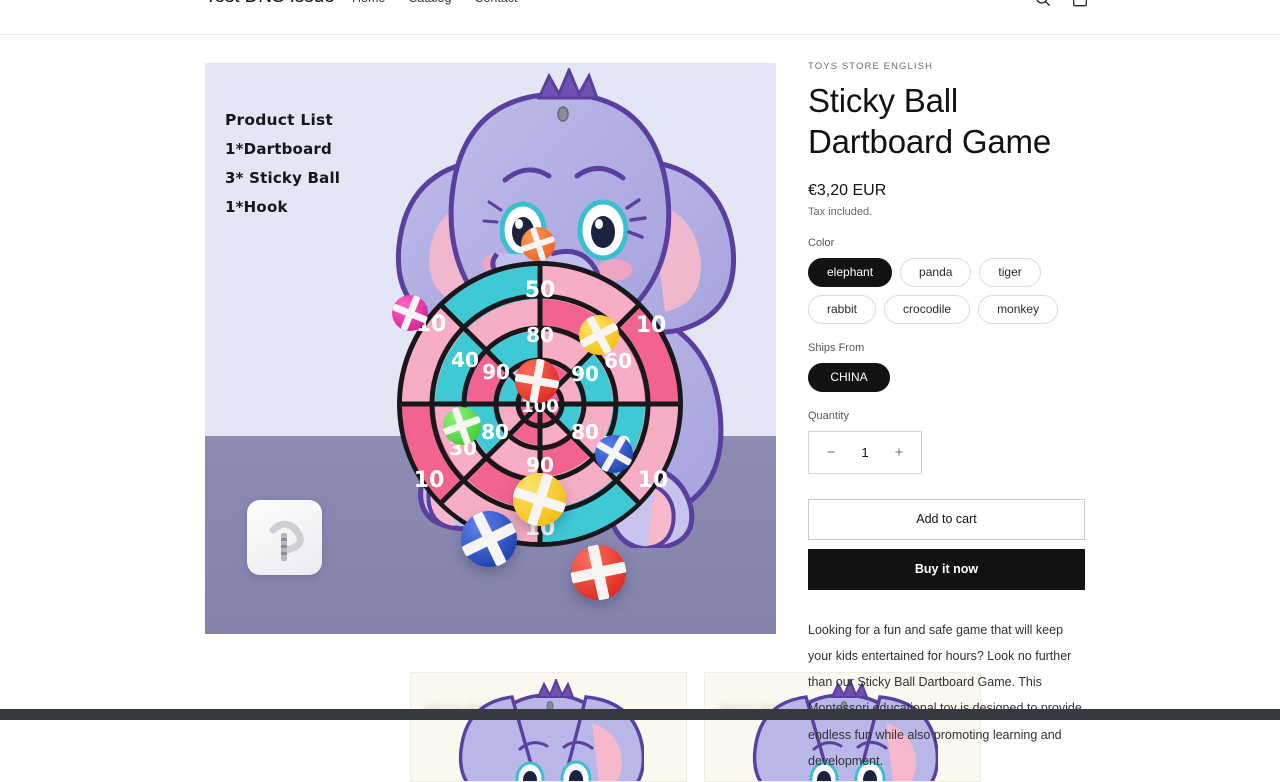 This screenshot has height=782, width=1280. Describe the element at coordinates (465, 360) in the screenshot. I see `svg-text: 40` at that location.